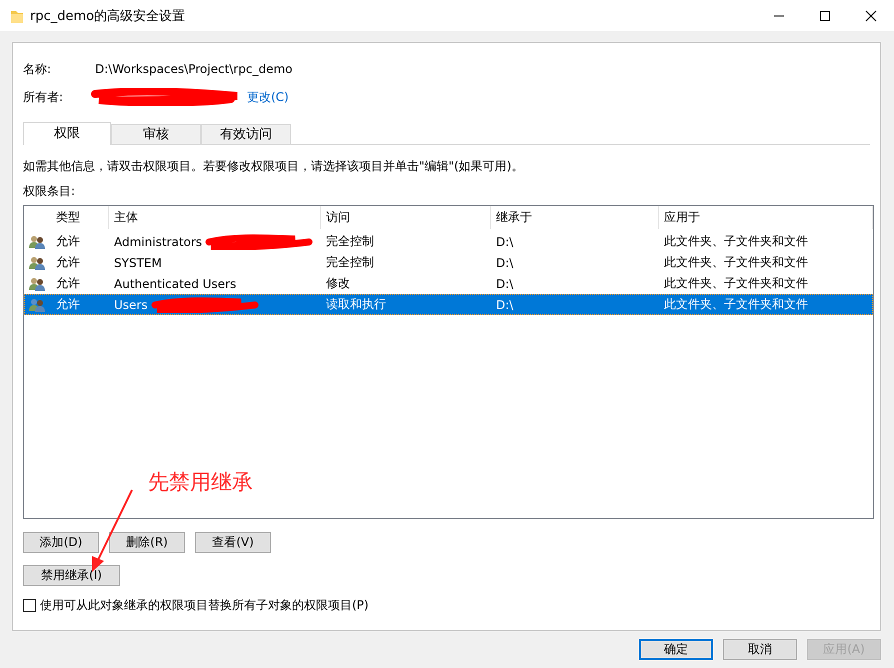 The height and width of the screenshot is (668, 894). Describe the element at coordinates (204, 605) in the screenshot. I see `checkbox-label: 使用可从此对象继承的权限项目替换所有子对象的权限项目(P)` at that location.